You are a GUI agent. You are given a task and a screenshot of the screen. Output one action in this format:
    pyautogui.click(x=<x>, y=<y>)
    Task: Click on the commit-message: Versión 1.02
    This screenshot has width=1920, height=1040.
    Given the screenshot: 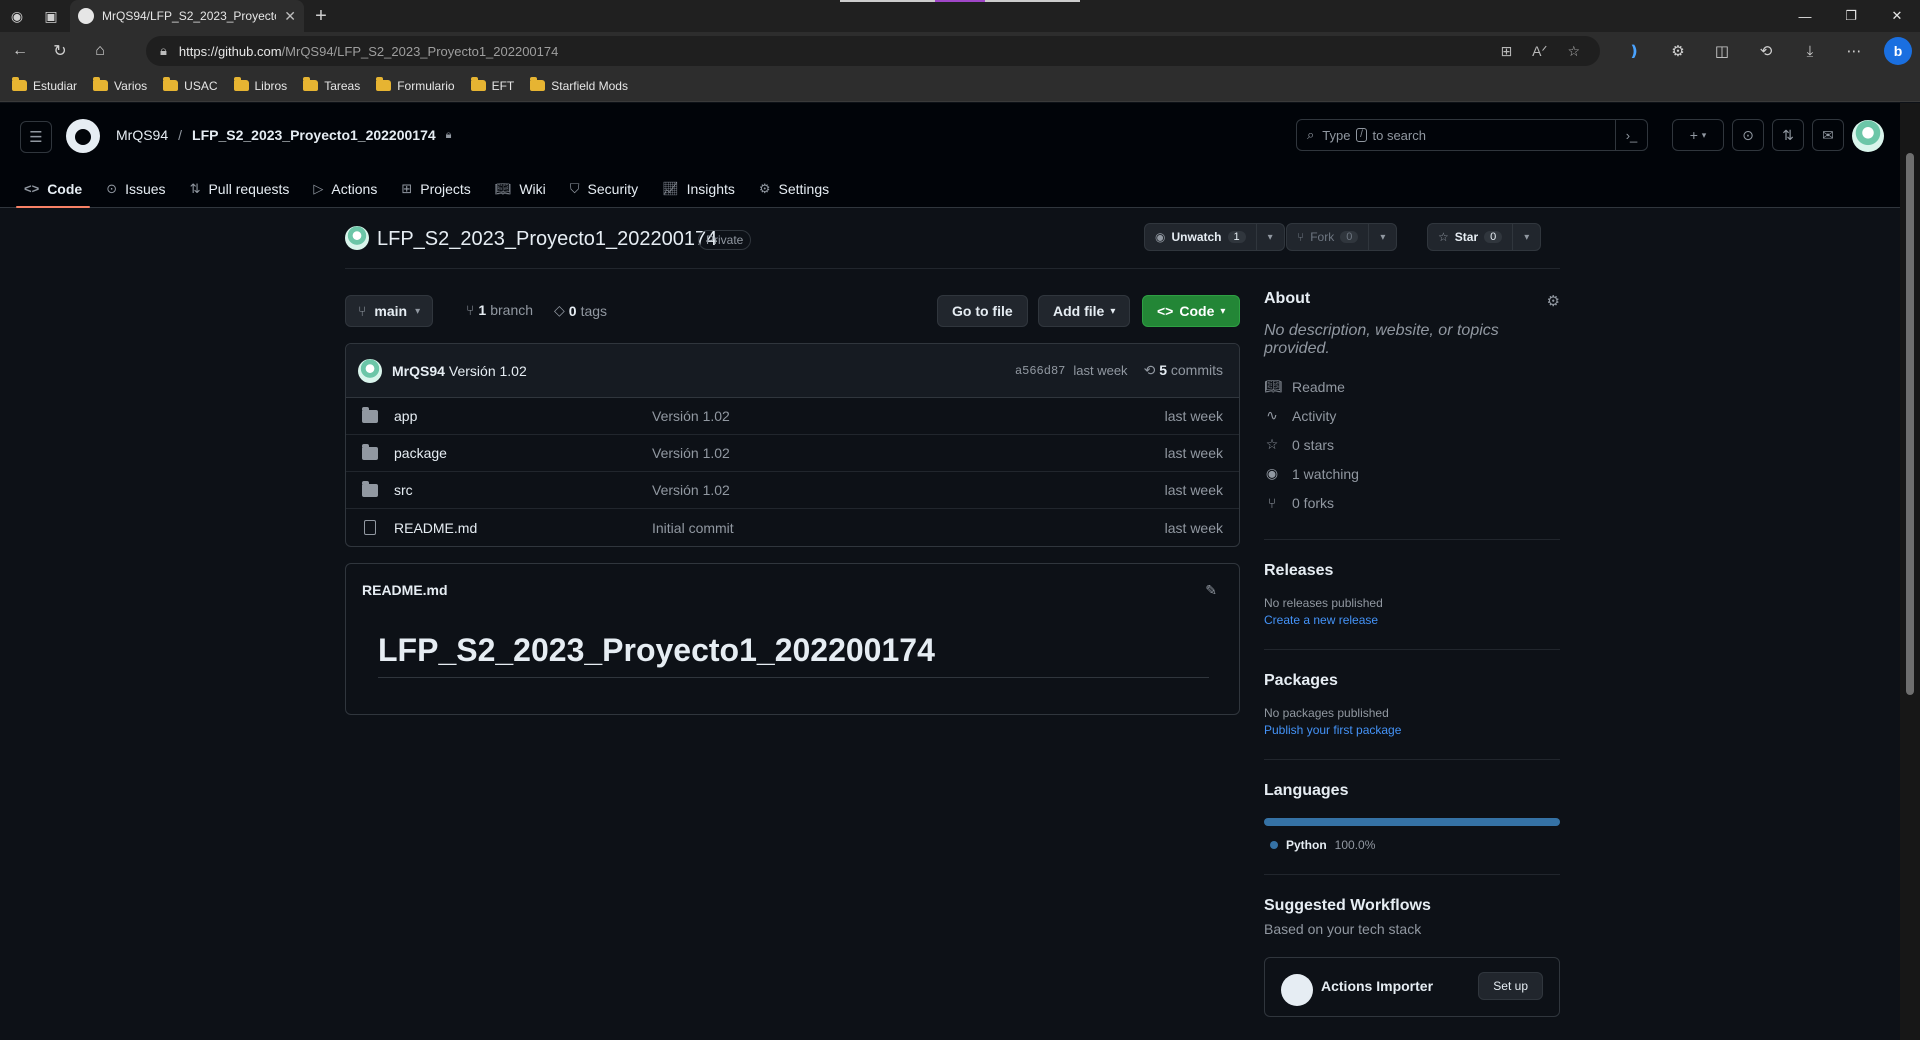 What is the action you would take?
    pyautogui.click(x=488, y=371)
    